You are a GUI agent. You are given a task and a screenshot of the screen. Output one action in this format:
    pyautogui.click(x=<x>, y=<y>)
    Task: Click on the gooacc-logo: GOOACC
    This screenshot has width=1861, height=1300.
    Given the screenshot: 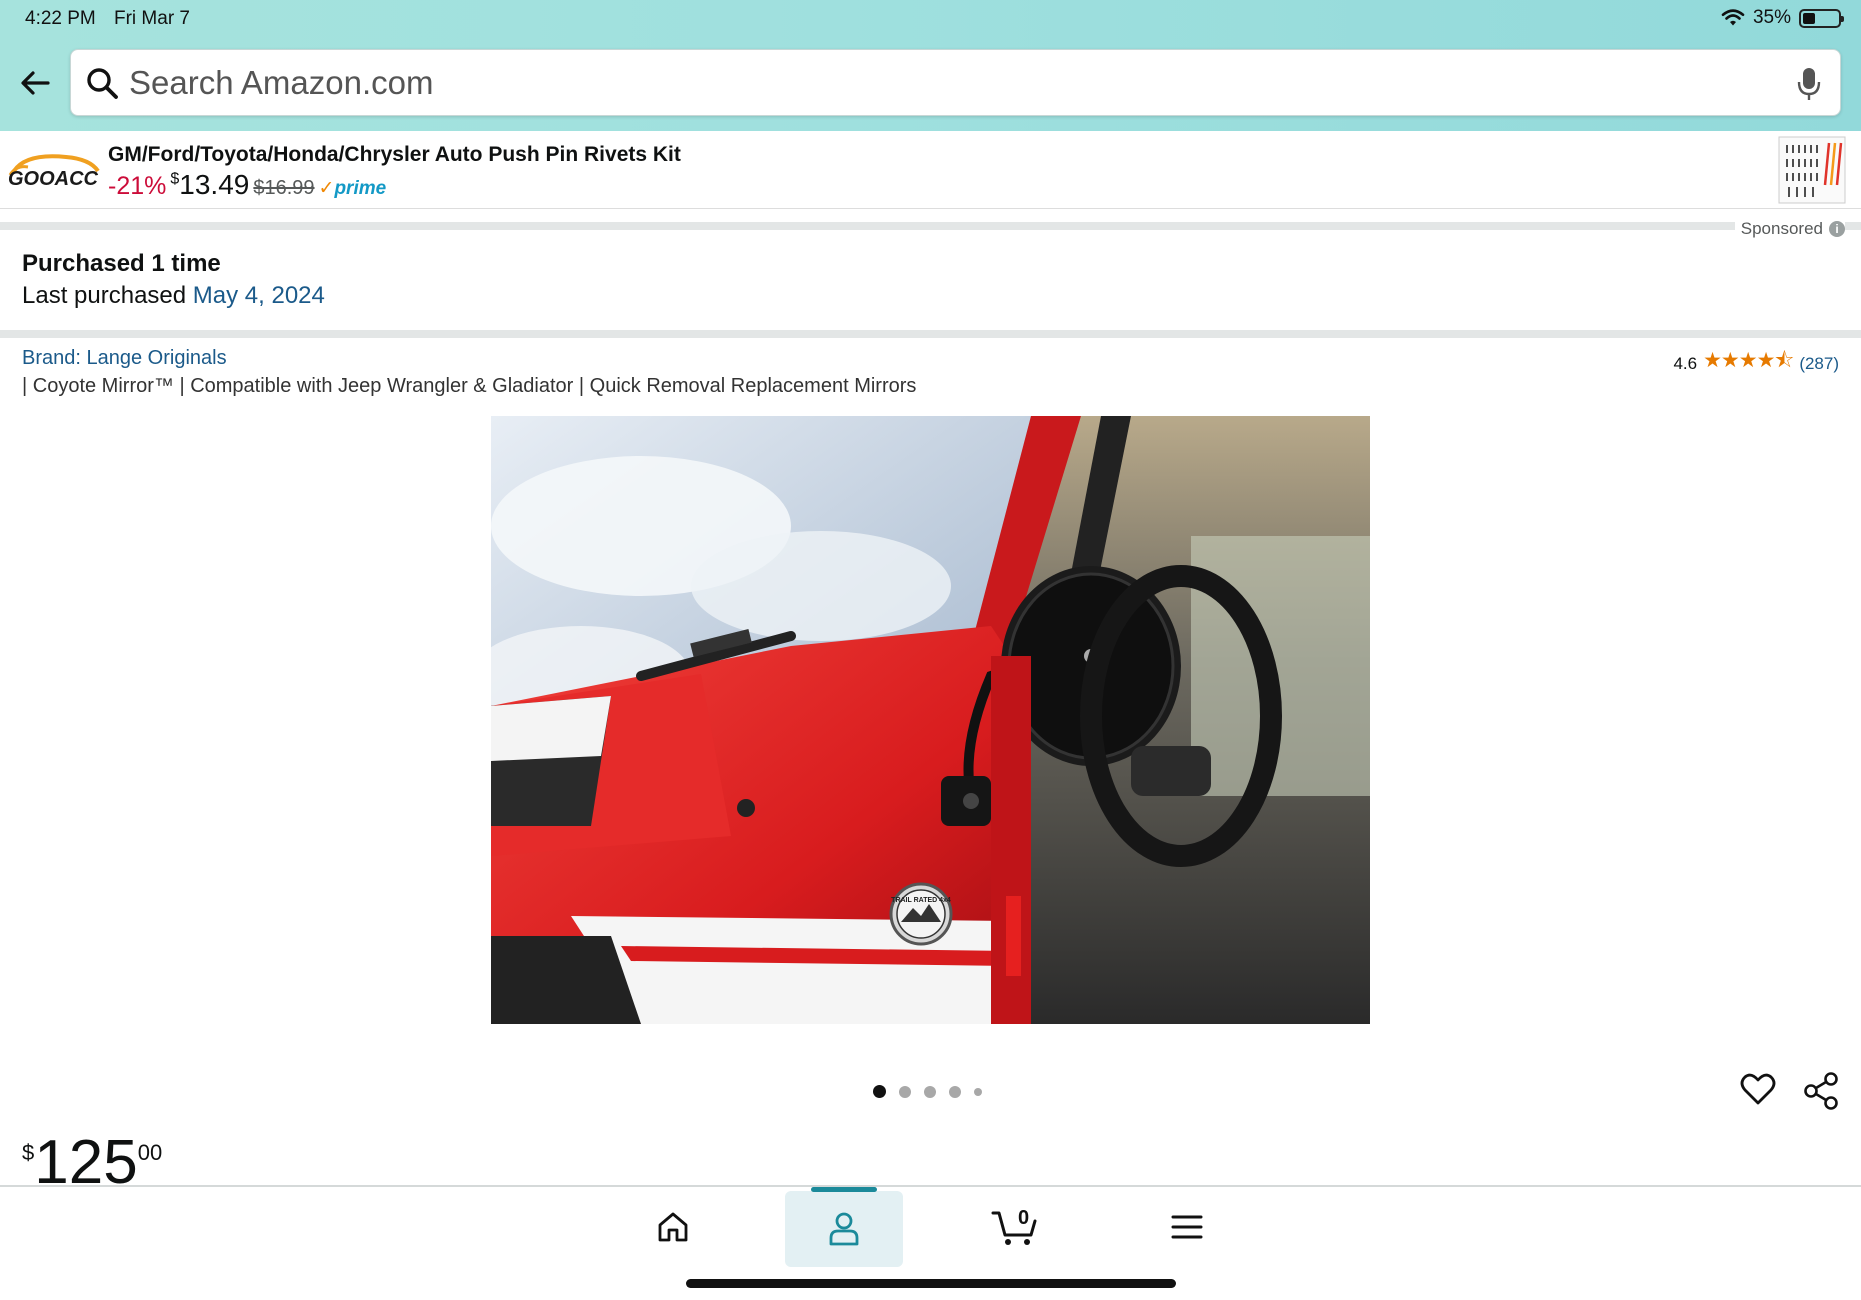 What is the action you would take?
    pyautogui.click(x=54, y=172)
    